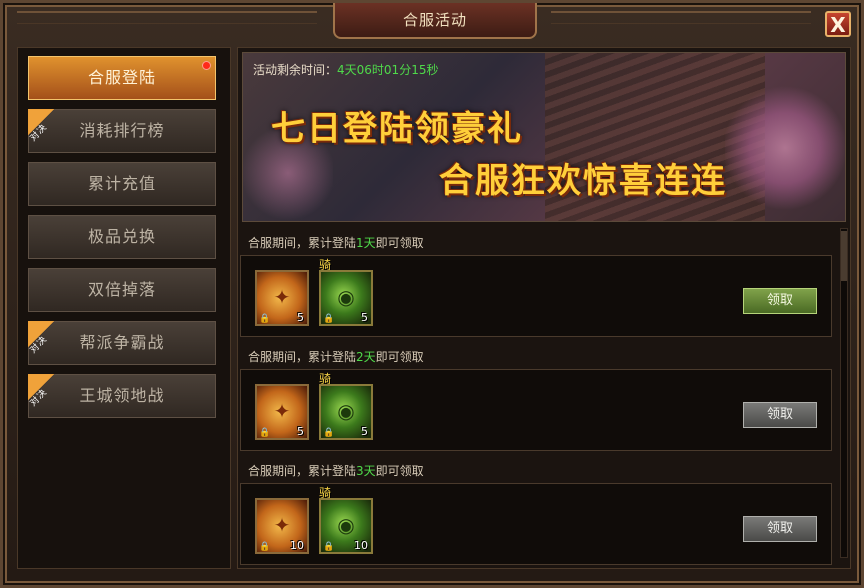 This screenshot has height=588, width=864. I want to click on reward-condition: 合服期间，累计登陆1天即可领取, so click(336, 243).